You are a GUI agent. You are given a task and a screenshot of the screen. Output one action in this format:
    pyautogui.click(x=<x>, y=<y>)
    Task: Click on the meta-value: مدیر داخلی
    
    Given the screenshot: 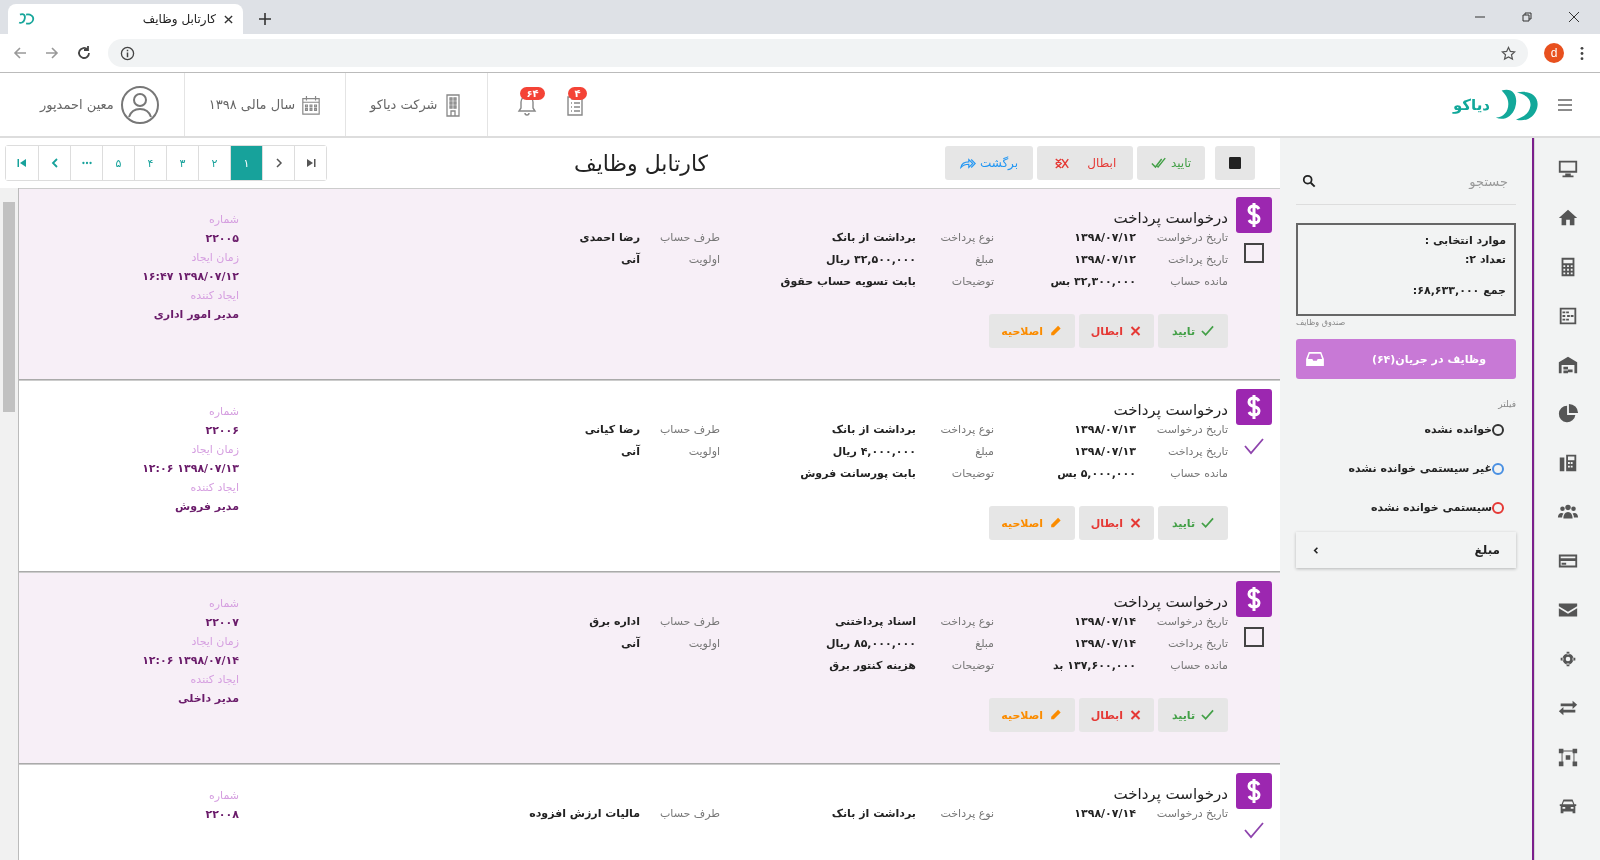 What is the action you would take?
    pyautogui.click(x=208, y=698)
    